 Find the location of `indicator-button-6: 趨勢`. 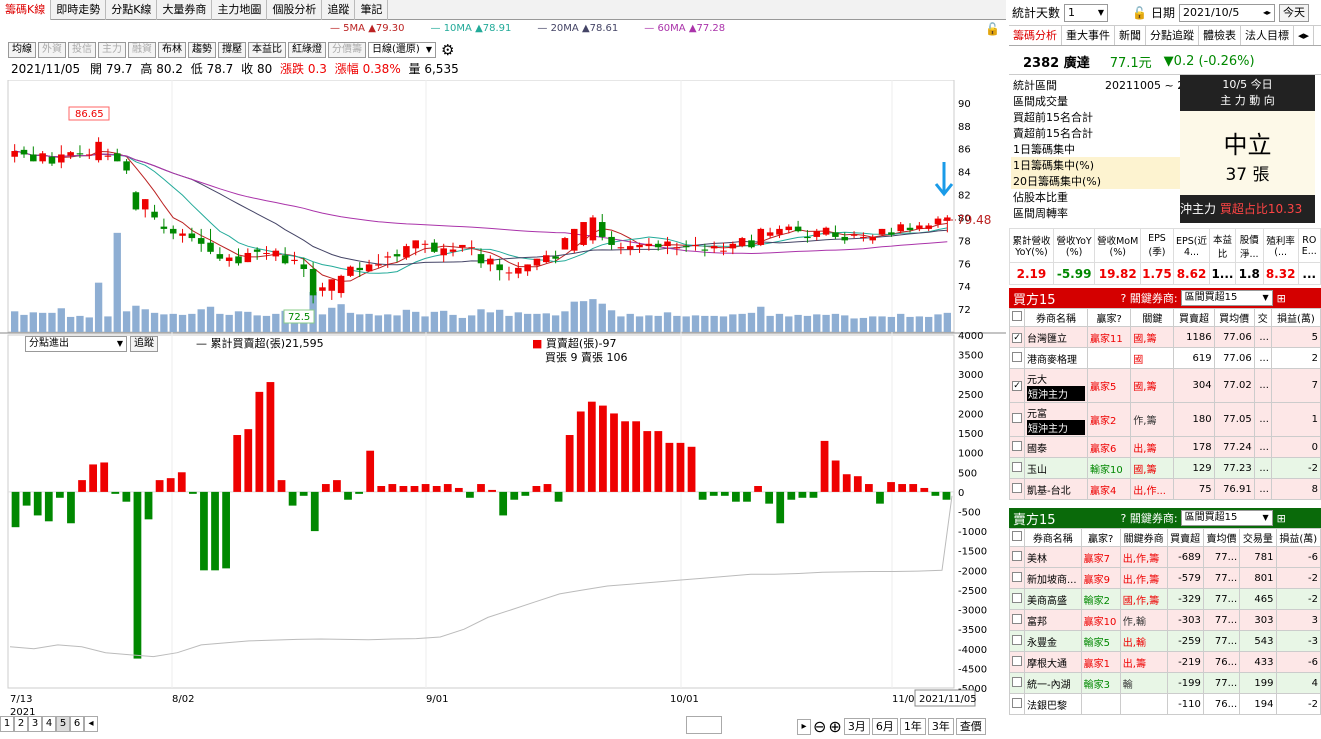

indicator-button-6: 趨勢 is located at coordinates (202, 50).